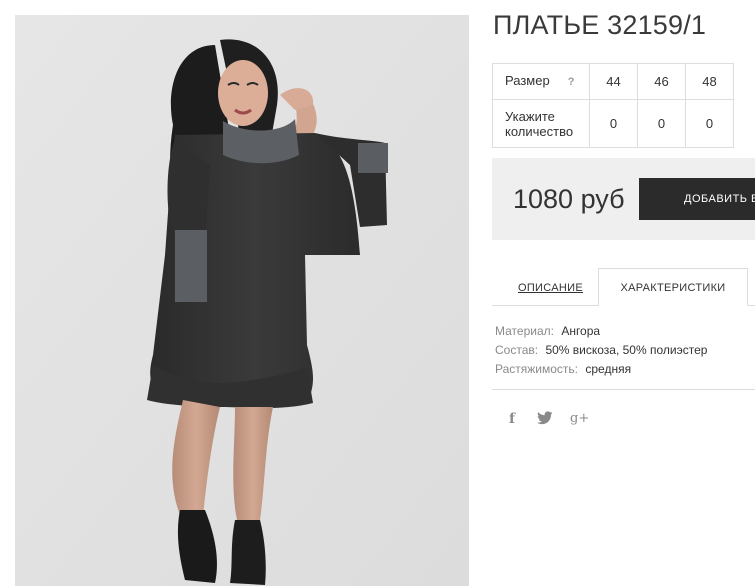 This screenshot has height=586, width=755. I want to click on product-tabs: ОПИСАНИЕ ХАРАКТЕРИСТИКИ, so click(623, 287).